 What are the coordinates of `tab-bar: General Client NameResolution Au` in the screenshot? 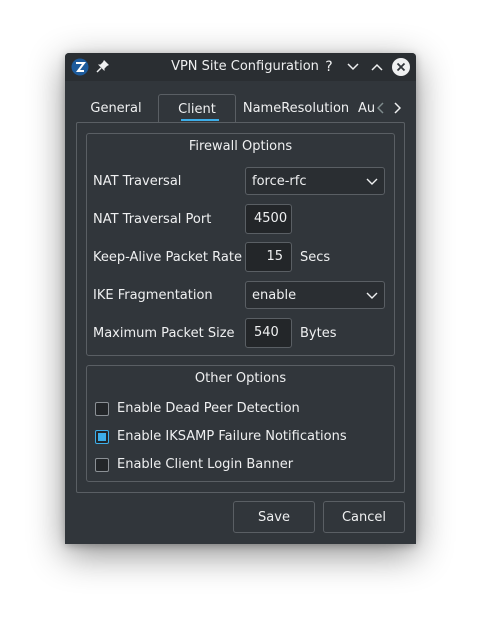 It's located at (243, 108).